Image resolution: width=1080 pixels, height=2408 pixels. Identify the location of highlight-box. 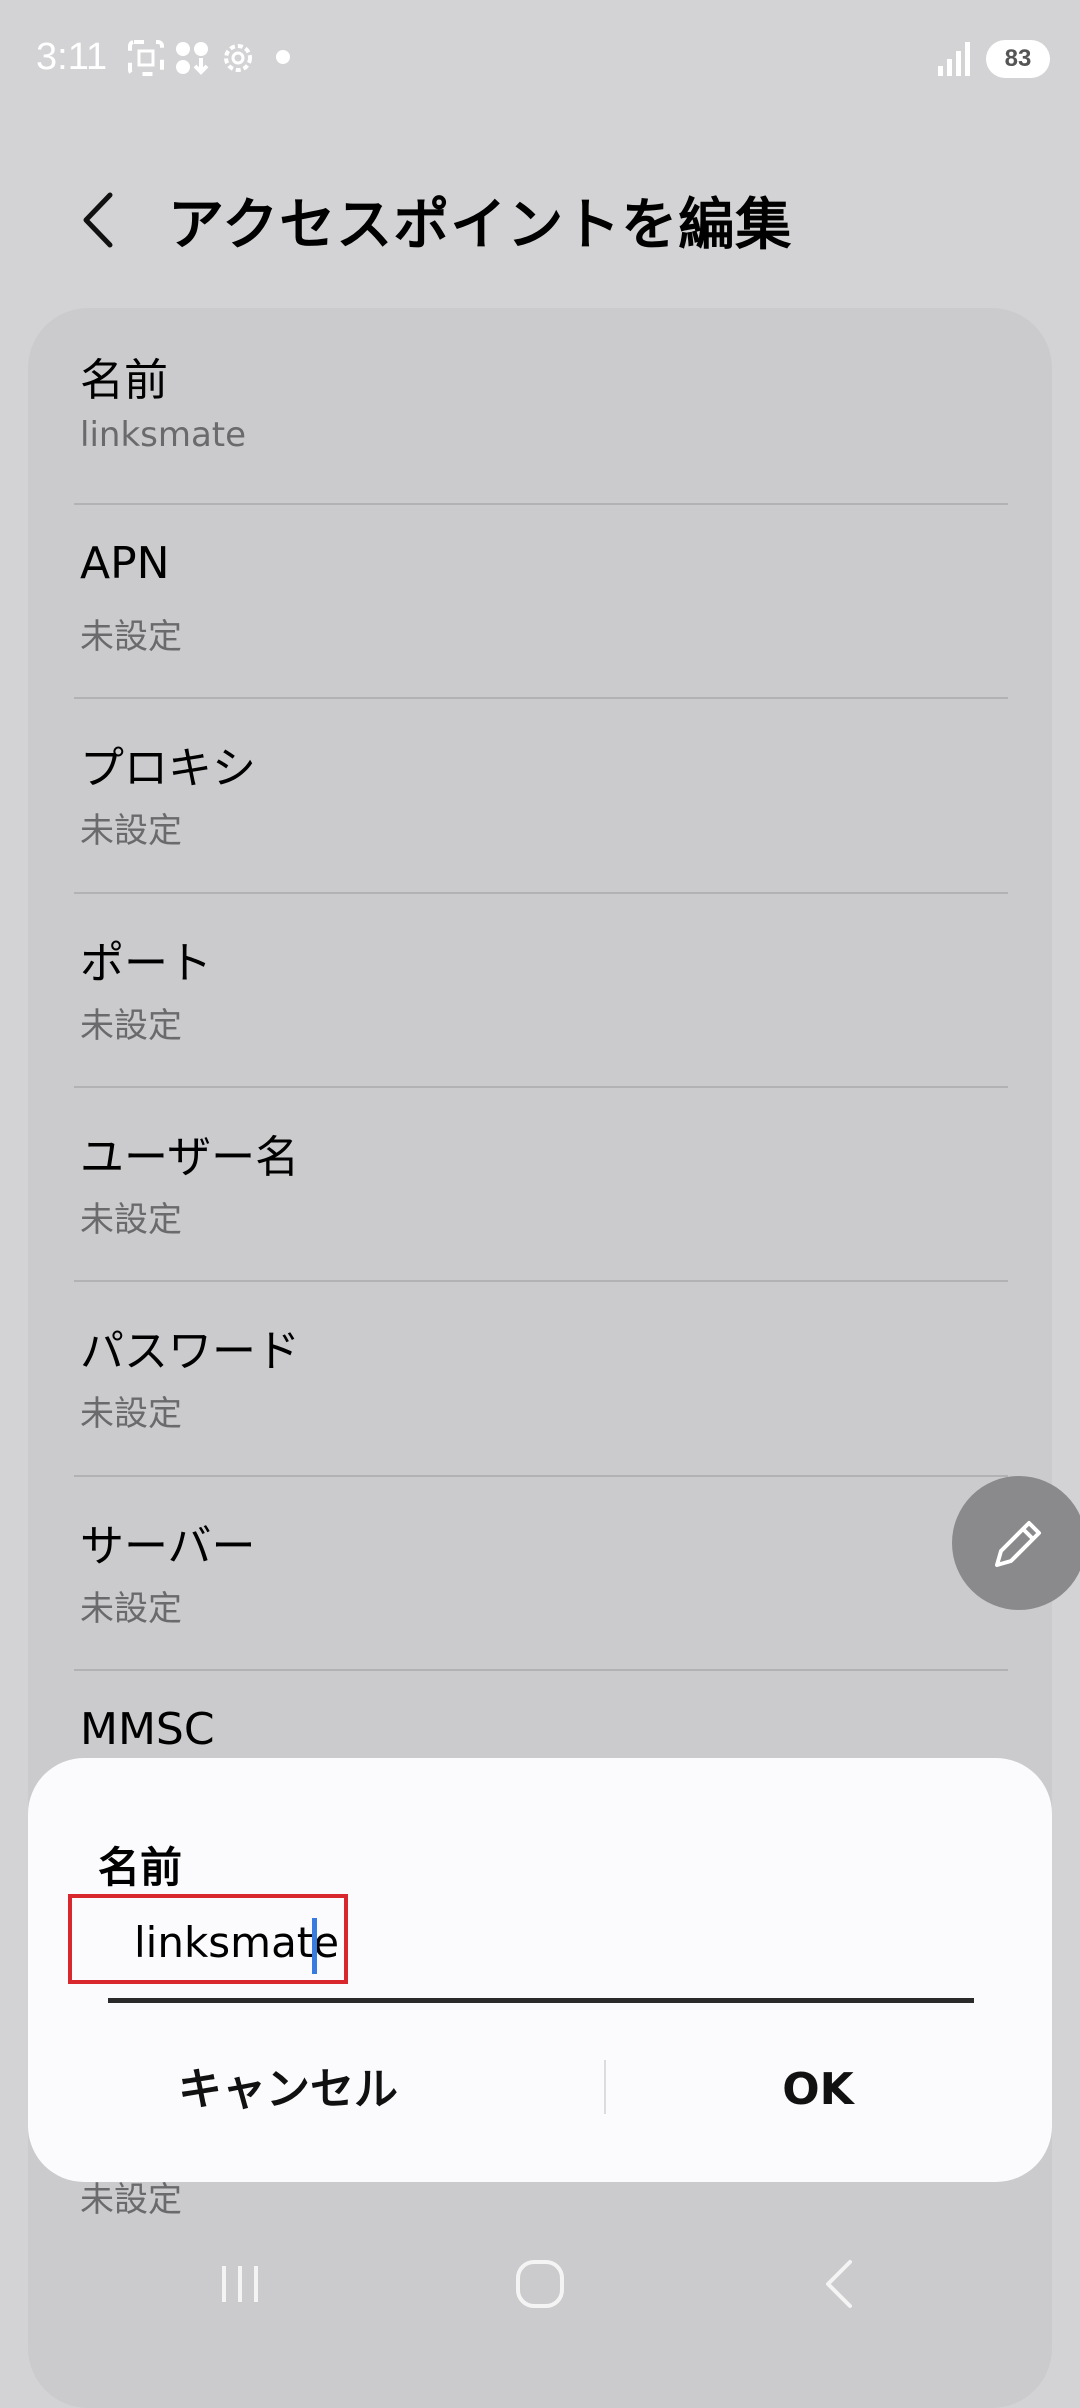
(208, 1939).